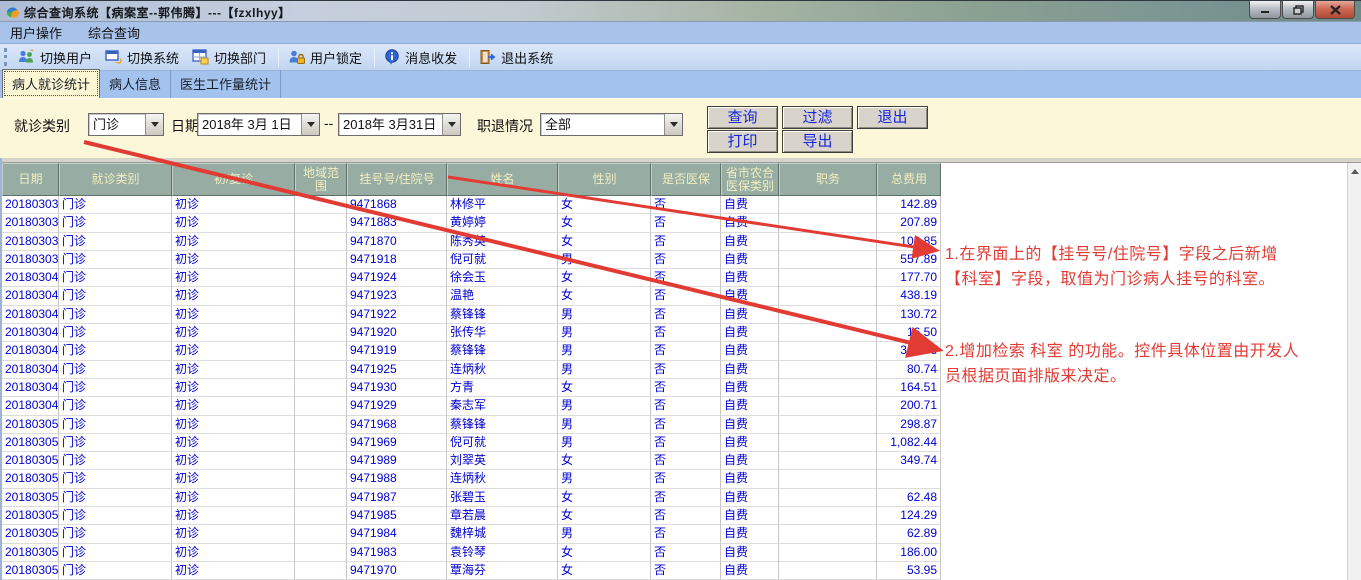 This screenshot has width=1361, height=580. What do you see at coordinates (115, 351) in the screenshot?
I see `table-cell: 门诊` at bounding box center [115, 351].